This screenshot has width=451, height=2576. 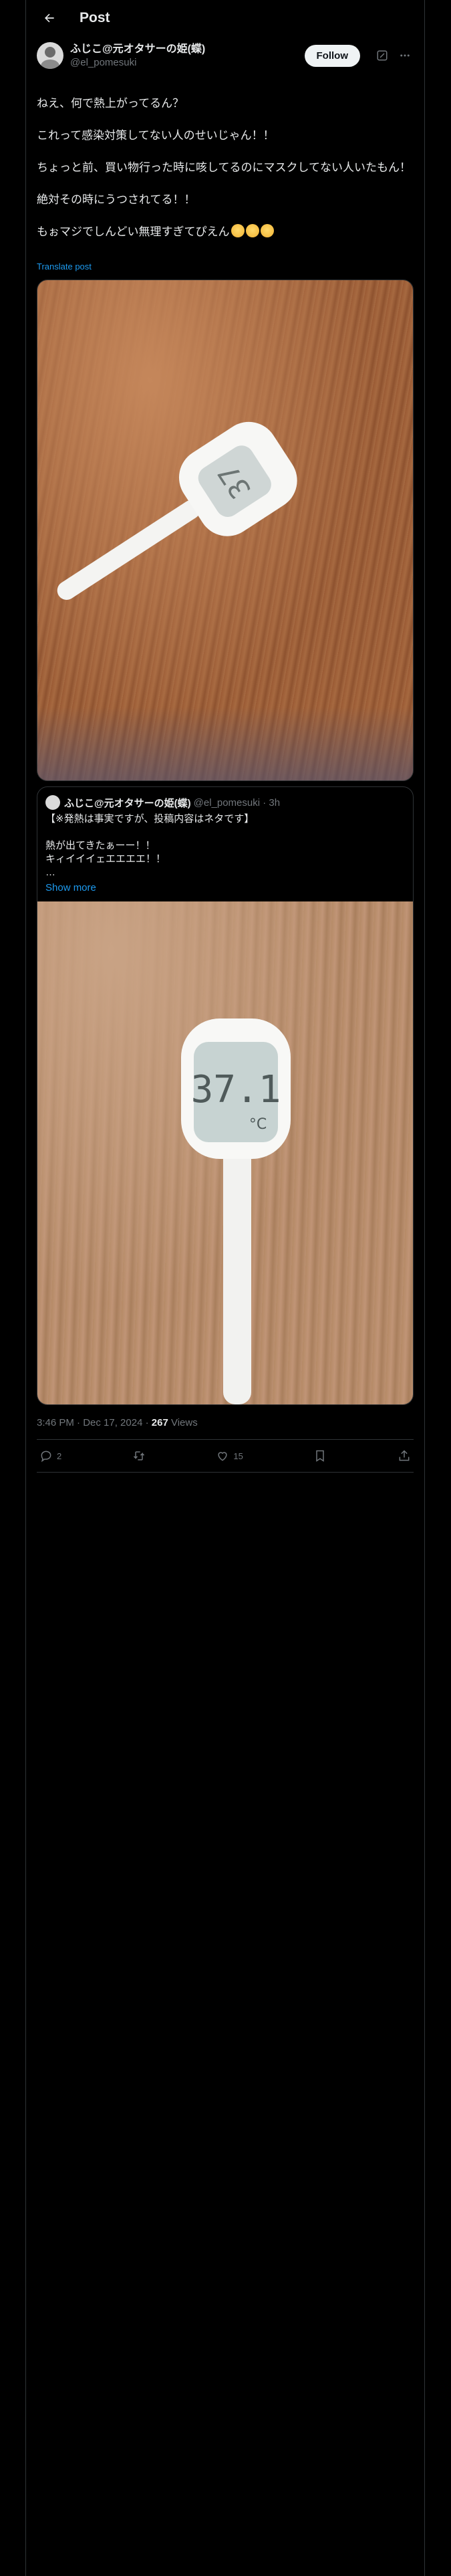 What do you see at coordinates (94, 1423) in the screenshot?
I see `timestamp: 3:46 PM · Dec 17, 2024 ·` at bounding box center [94, 1423].